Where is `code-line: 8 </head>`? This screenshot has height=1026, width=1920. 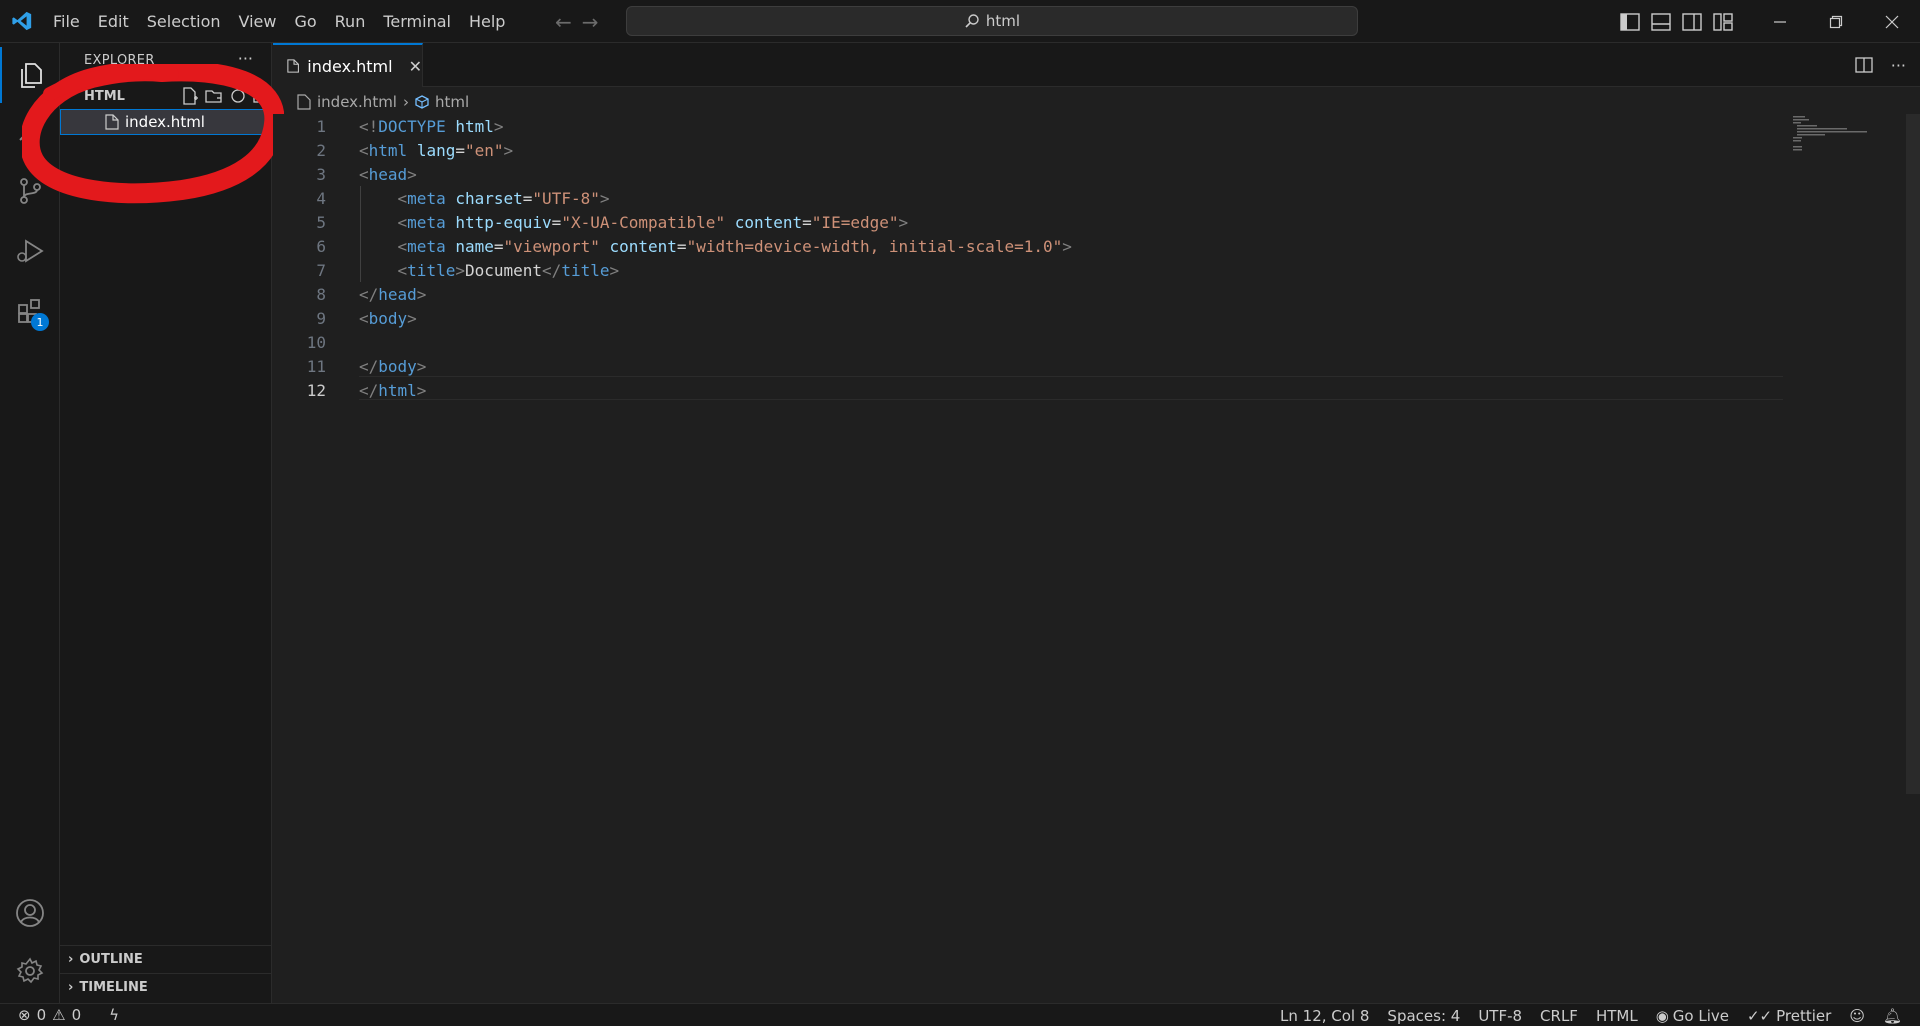
code-line: 8 </head> is located at coordinates (1028, 295).